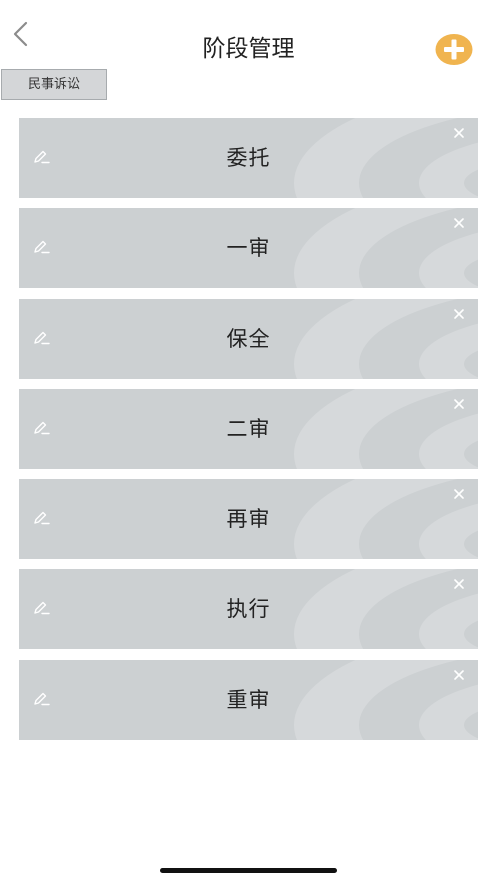  I want to click on stage-name: 二审, so click(248, 428).